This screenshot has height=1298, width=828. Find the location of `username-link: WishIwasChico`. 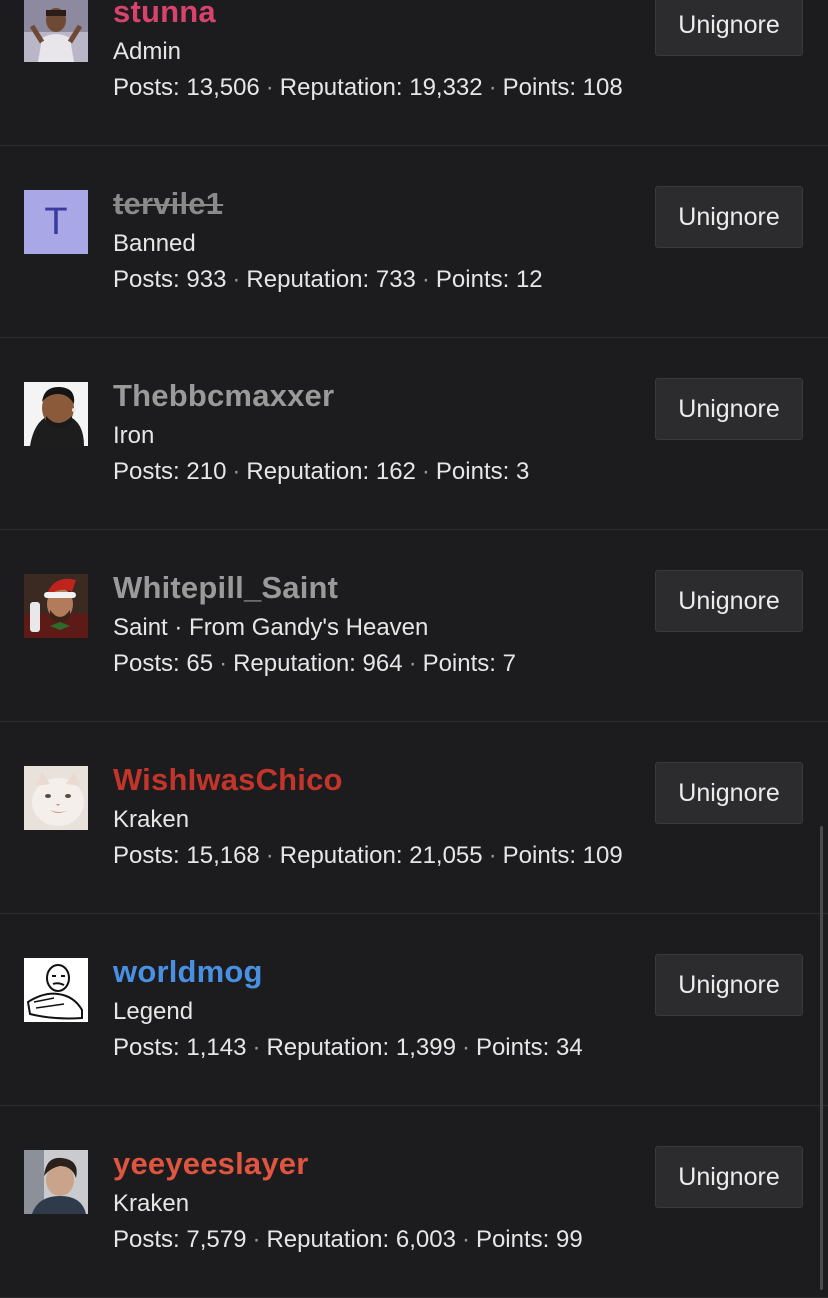

username-link: WishIwasChico is located at coordinates (228, 780).